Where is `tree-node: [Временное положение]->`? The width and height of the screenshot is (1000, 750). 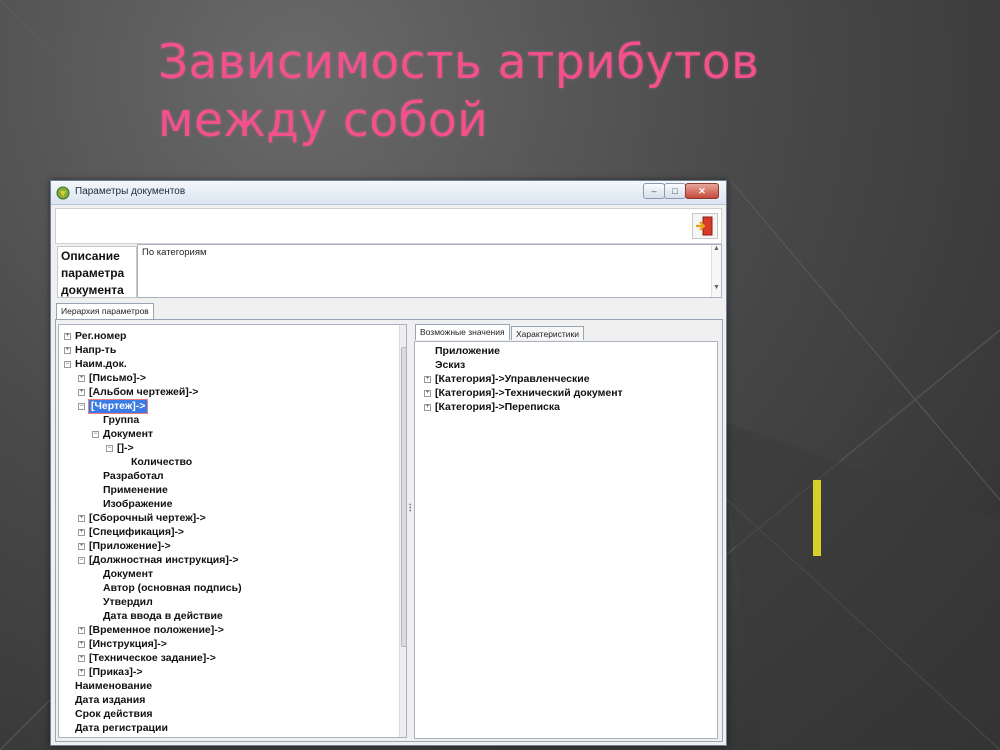 tree-node: [Временное положение]-> is located at coordinates (156, 630).